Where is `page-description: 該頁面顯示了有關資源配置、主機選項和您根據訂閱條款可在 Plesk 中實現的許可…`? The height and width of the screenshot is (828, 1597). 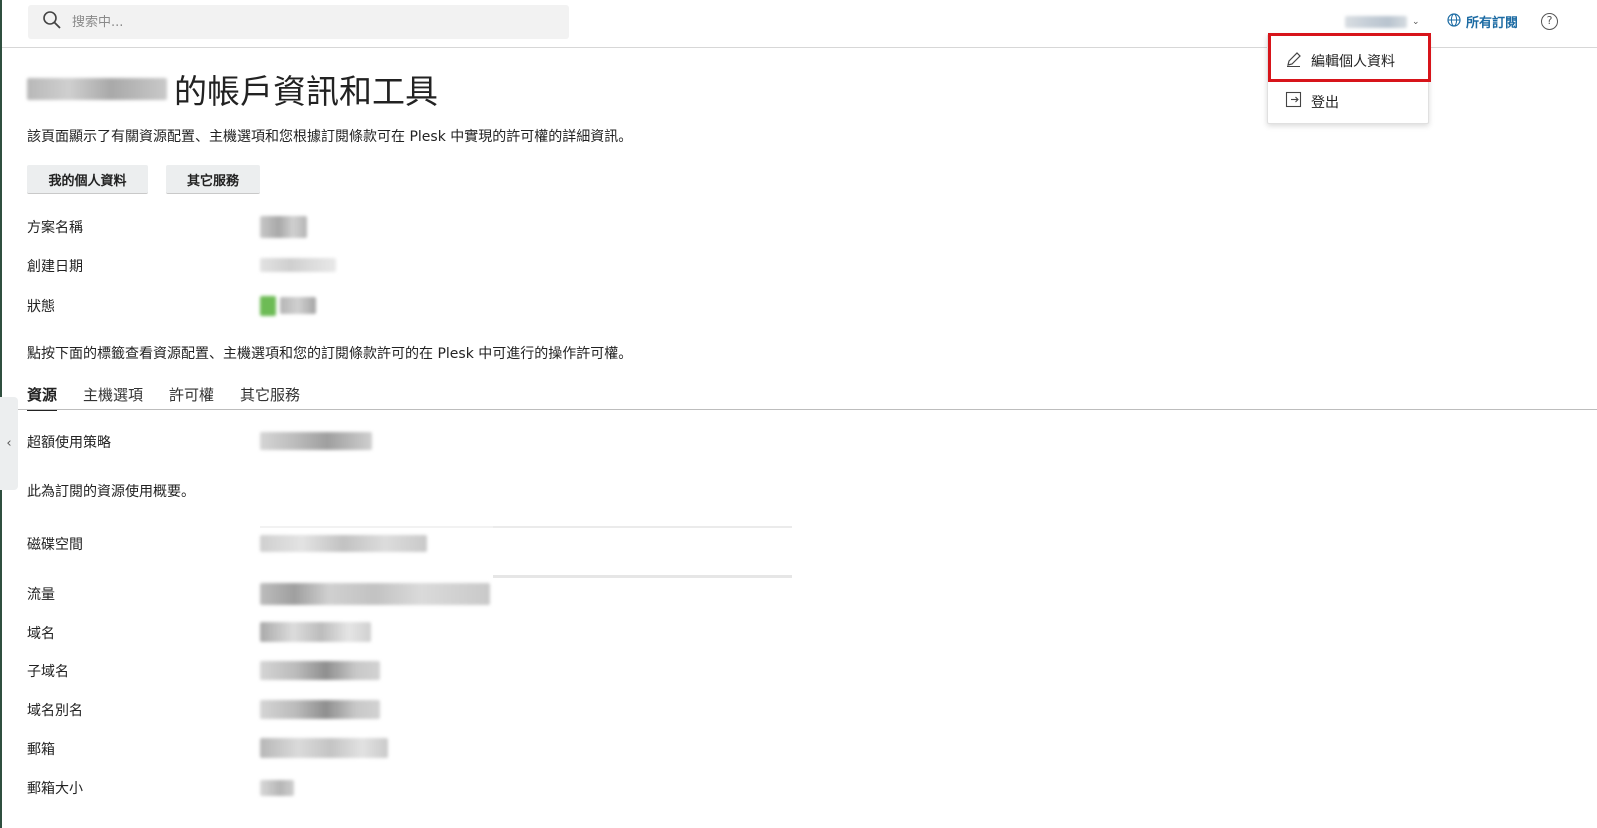 page-description: 該頁面顯示了有關資源配置、主機選項和您根據訂閱條款可在 Plesk 中實現的許可… is located at coordinates (330, 137).